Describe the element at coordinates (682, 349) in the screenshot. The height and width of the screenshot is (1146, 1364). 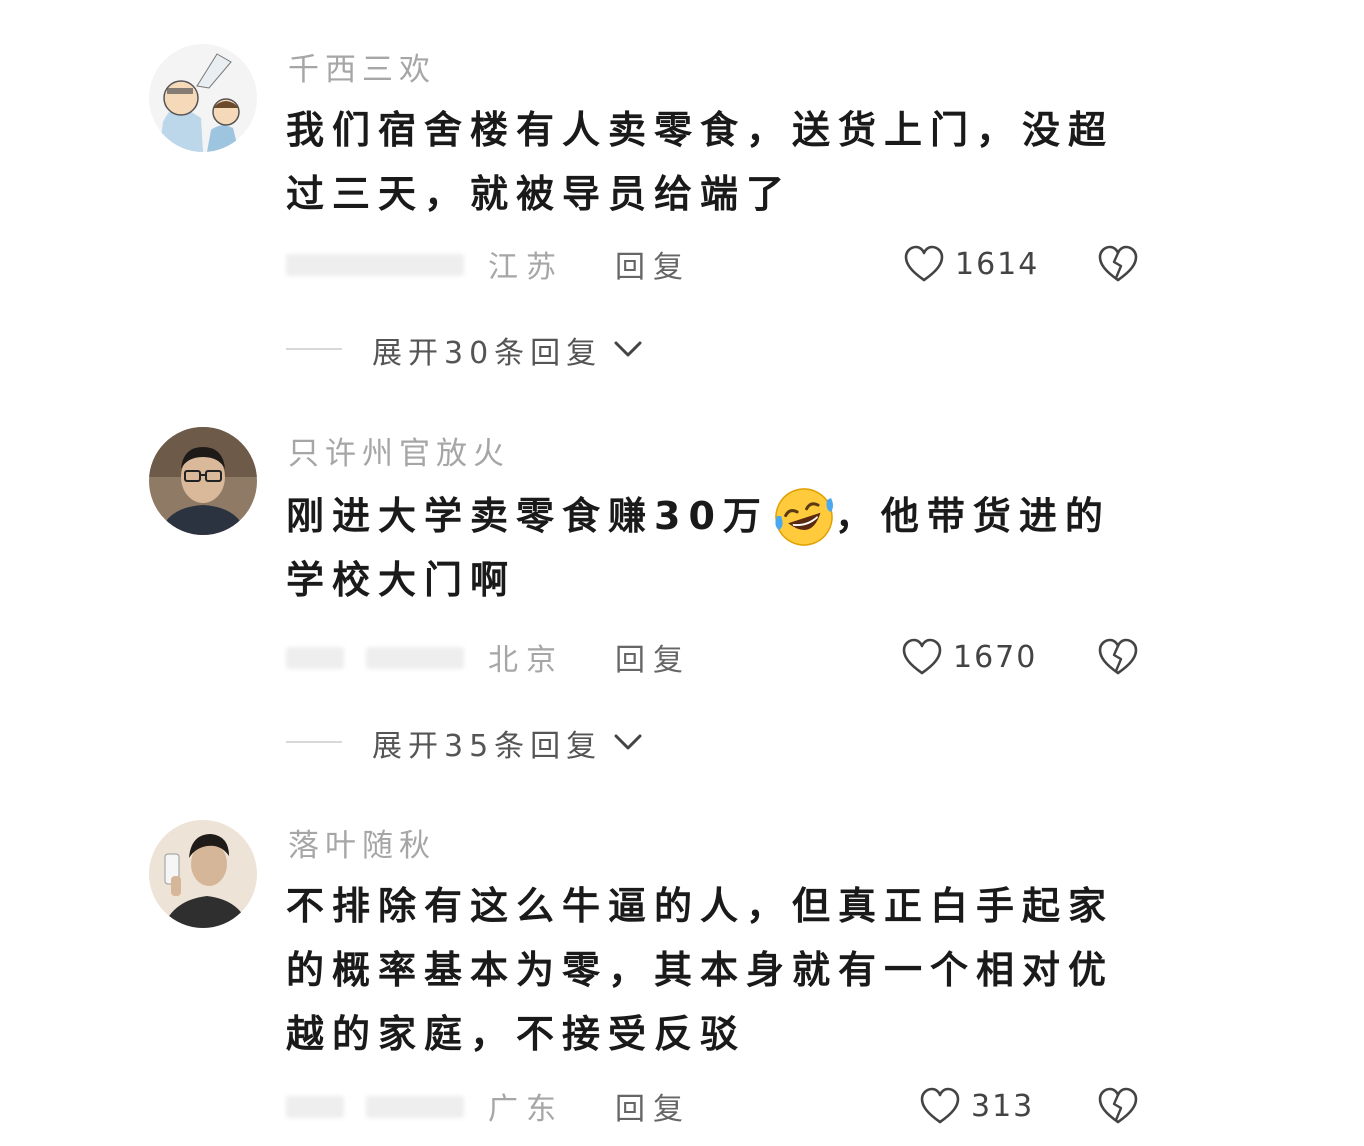
I see `expand-replies: 展开30条回复` at that location.